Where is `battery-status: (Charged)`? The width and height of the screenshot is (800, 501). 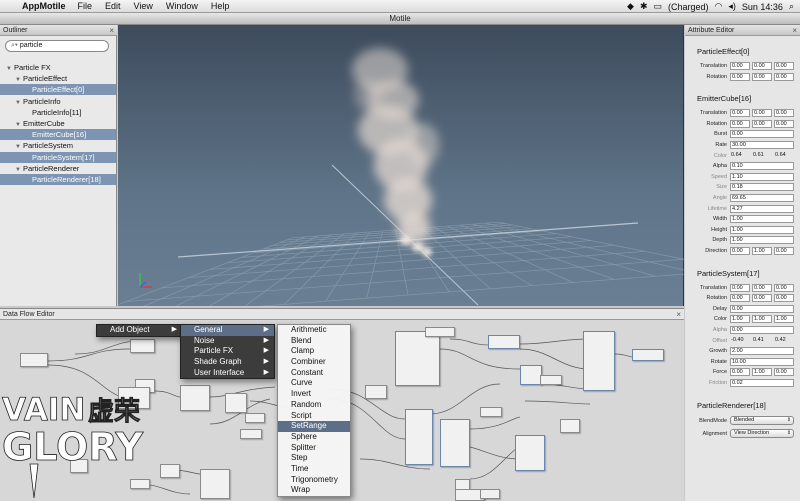
battery-status: (Charged) is located at coordinates (688, 7).